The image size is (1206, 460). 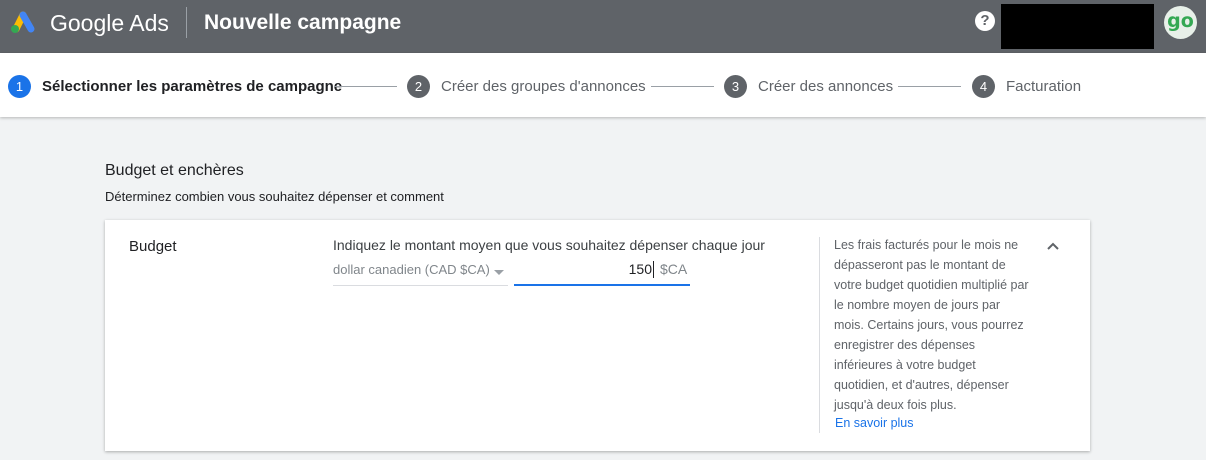 I want to click on step-number: 1, so click(x=19, y=86).